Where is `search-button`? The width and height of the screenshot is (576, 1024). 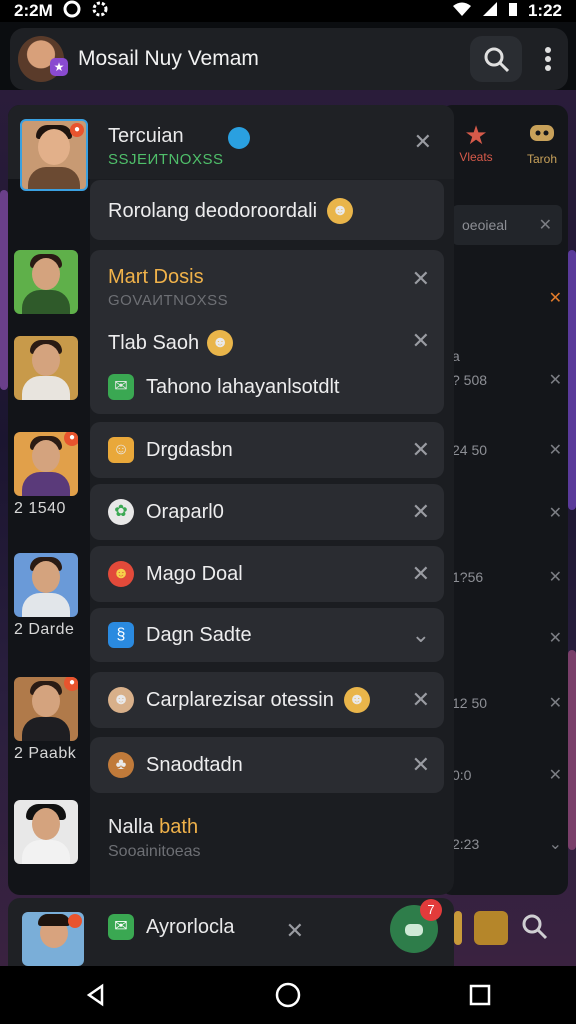
search-button is located at coordinates (496, 59).